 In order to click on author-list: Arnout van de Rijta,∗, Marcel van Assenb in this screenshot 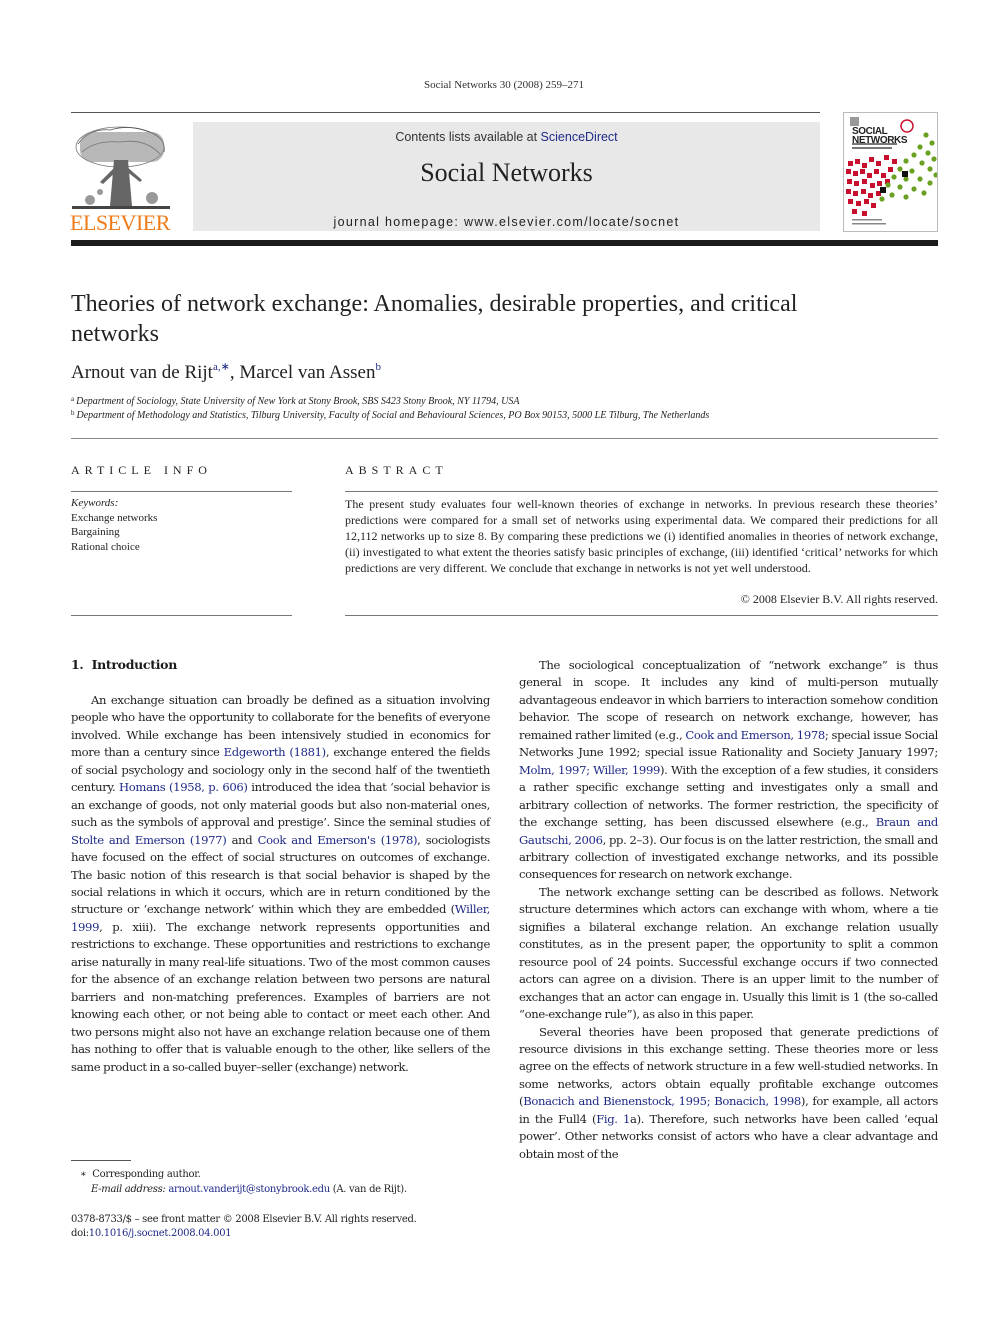, I will do `click(226, 372)`.